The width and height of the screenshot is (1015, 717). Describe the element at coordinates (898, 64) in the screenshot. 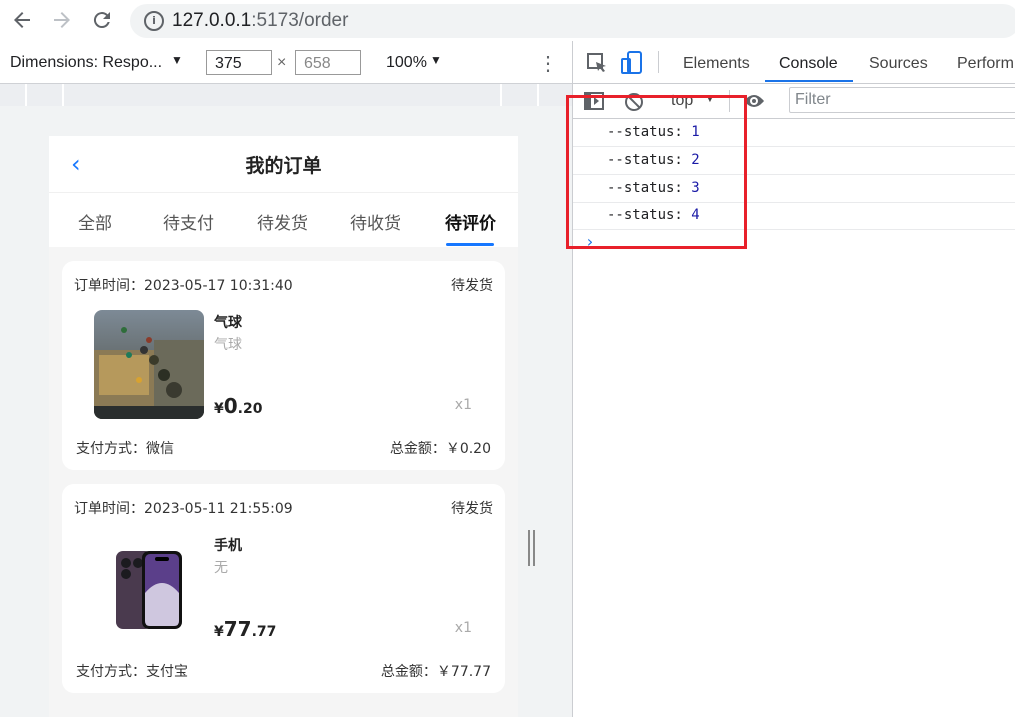

I see `tab-sources: Sources` at that location.